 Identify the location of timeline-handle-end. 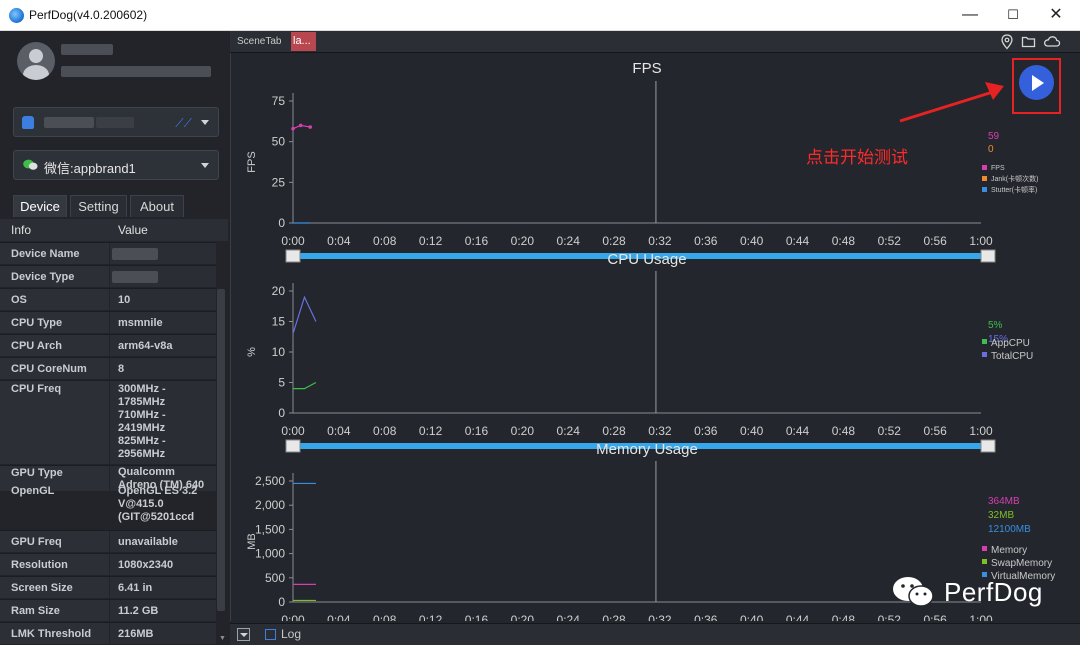
(988, 256).